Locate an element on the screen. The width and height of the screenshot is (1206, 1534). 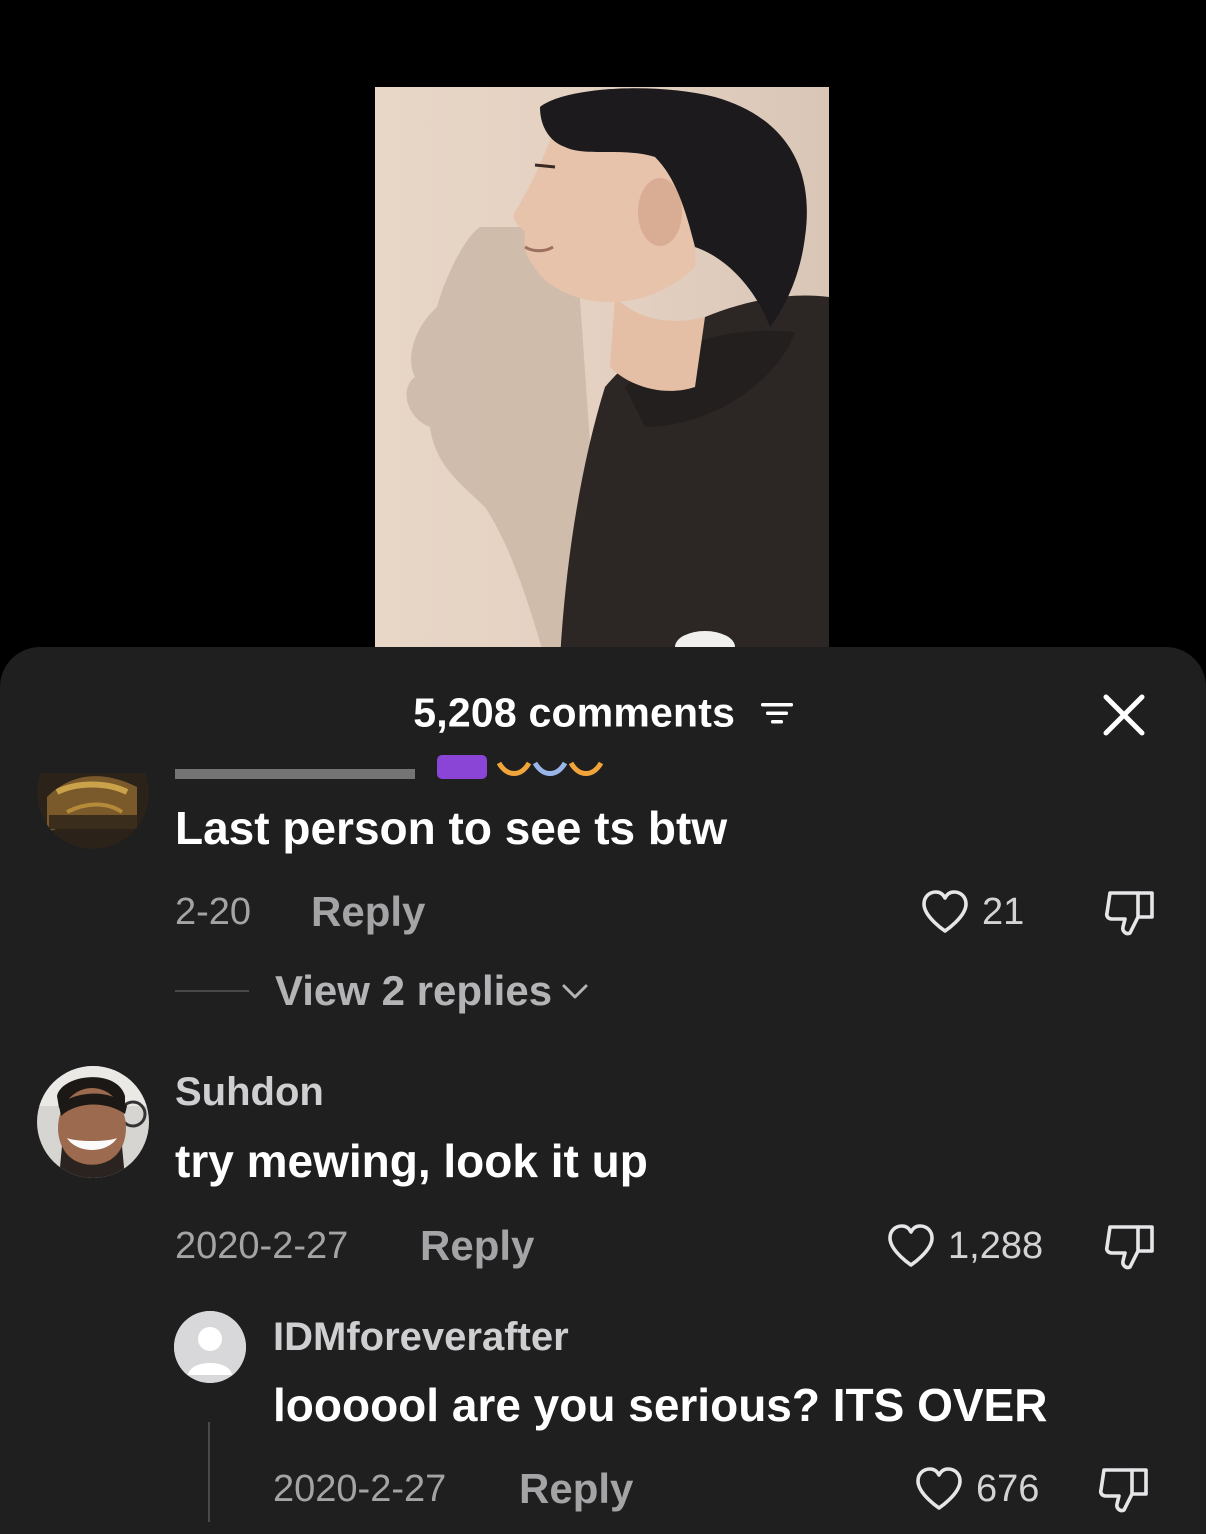
close-icon is located at coordinates (1124, 715).